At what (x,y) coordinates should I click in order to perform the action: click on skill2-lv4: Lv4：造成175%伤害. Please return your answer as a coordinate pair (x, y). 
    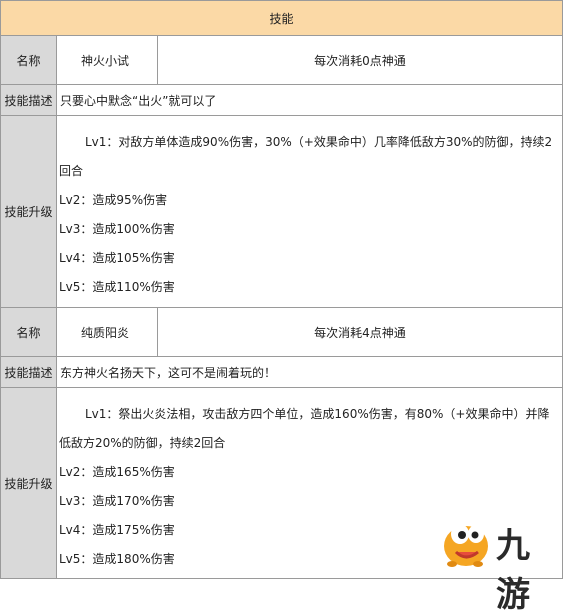
    Looking at the image, I should click on (117, 530).